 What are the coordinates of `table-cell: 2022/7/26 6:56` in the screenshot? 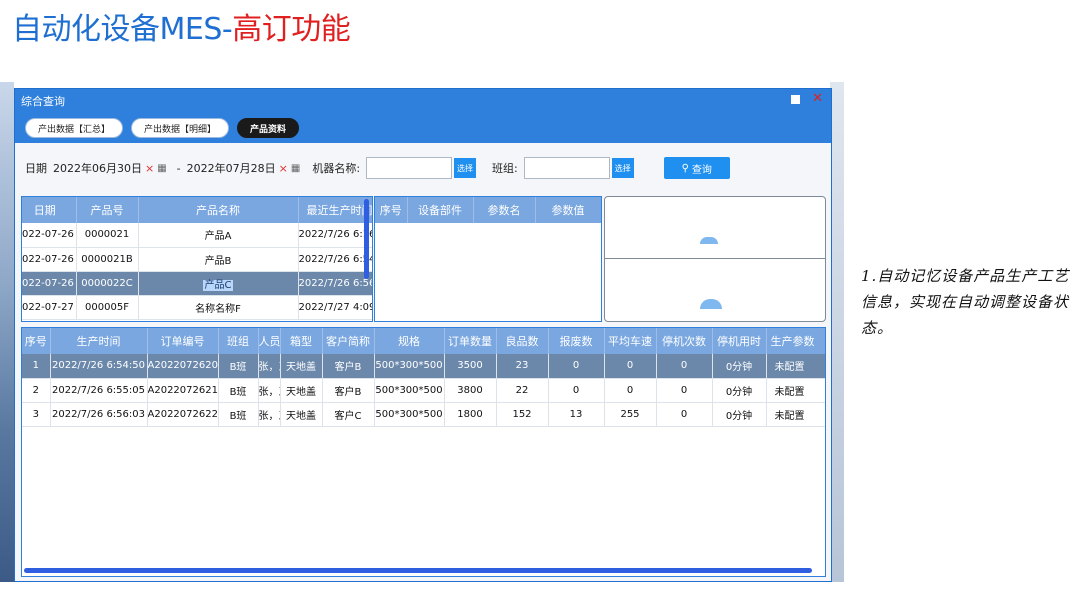 It's located at (335, 283).